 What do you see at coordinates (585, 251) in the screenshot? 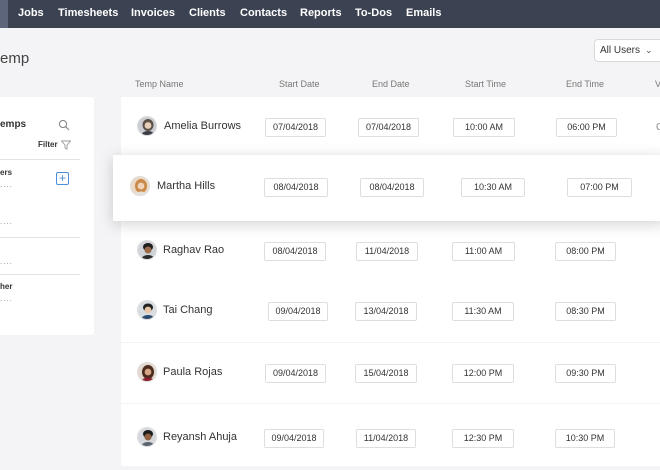
I see `end-time-field: 08:00 PM` at bounding box center [585, 251].